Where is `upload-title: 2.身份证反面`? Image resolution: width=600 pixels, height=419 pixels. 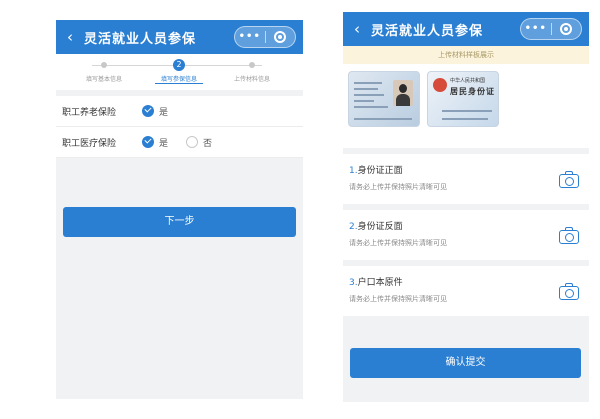 upload-title: 2.身份证反面 is located at coordinates (376, 225).